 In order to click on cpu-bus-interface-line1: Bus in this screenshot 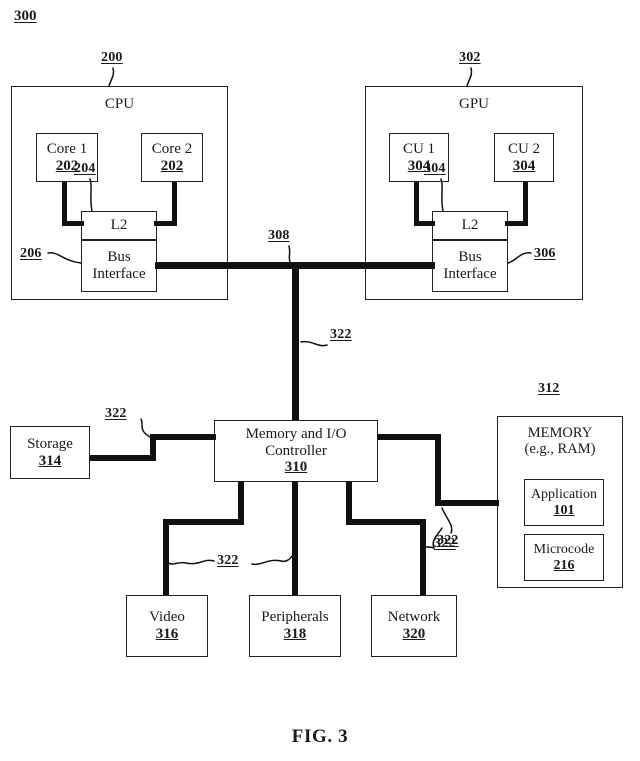, I will do `click(119, 257)`.